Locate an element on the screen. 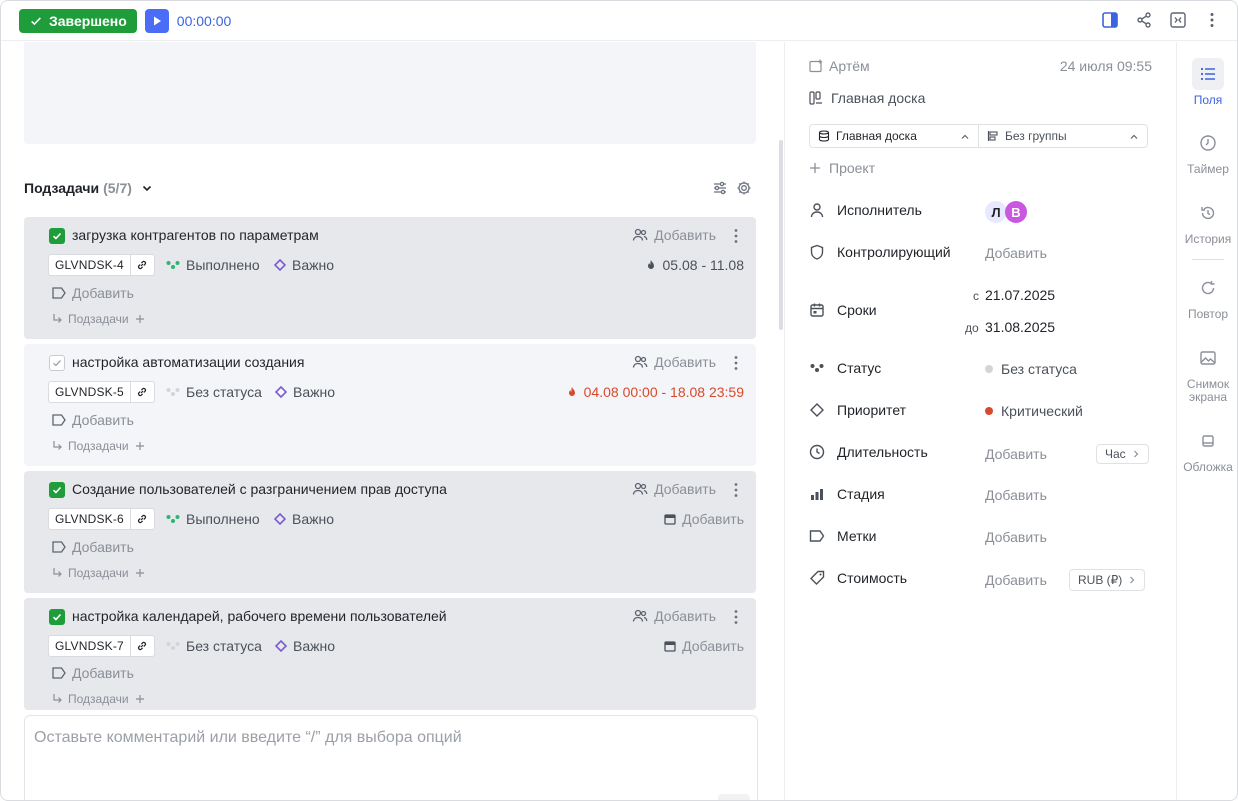  nav-screenshot-icon-box is located at coordinates (1208, 358).